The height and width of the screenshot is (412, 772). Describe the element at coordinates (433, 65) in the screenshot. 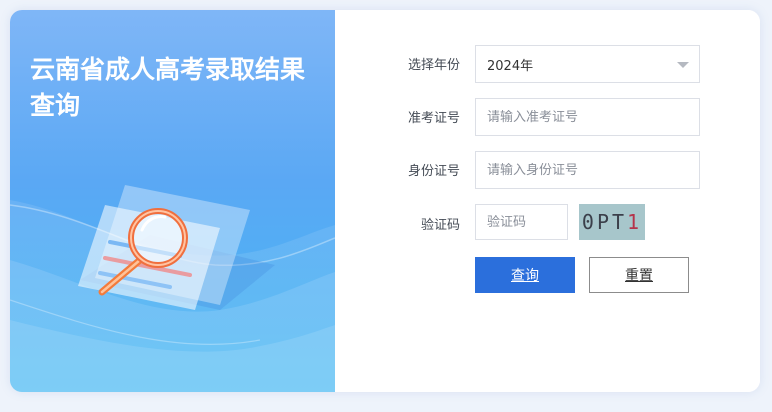

I see `year-label: 选择年份` at that location.